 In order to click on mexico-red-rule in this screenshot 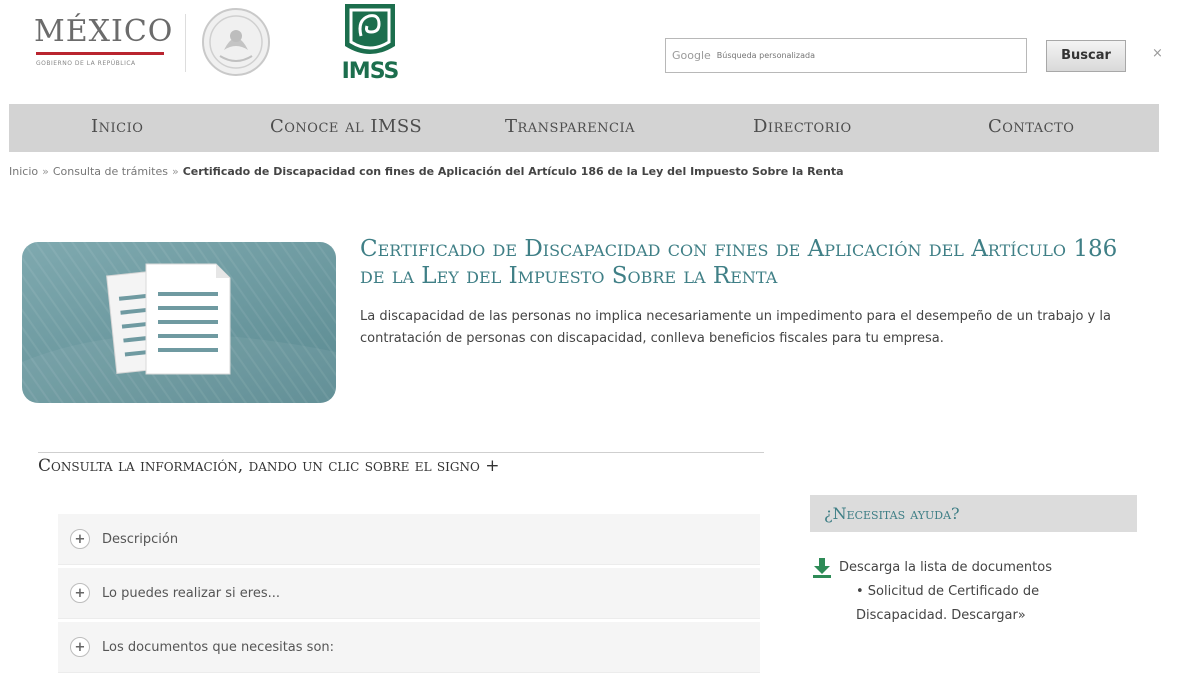, I will do `click(100, 53)`.